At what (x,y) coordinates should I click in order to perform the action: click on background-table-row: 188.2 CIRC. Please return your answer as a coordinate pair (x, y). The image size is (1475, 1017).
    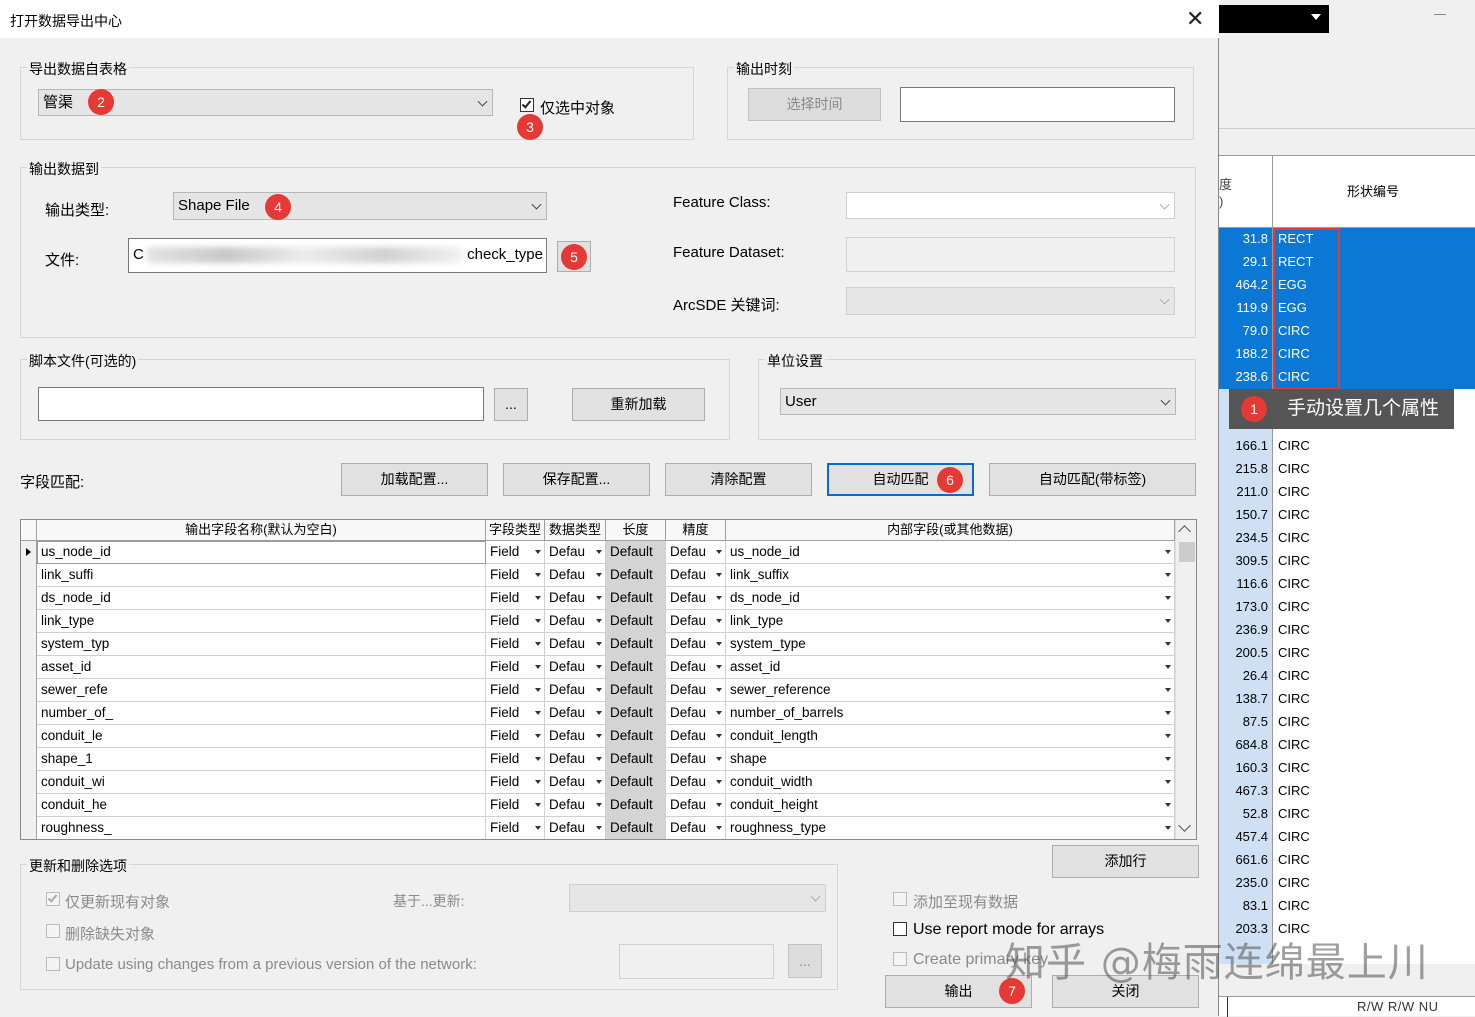
    Looking at the image, I should click on (1347, 354).